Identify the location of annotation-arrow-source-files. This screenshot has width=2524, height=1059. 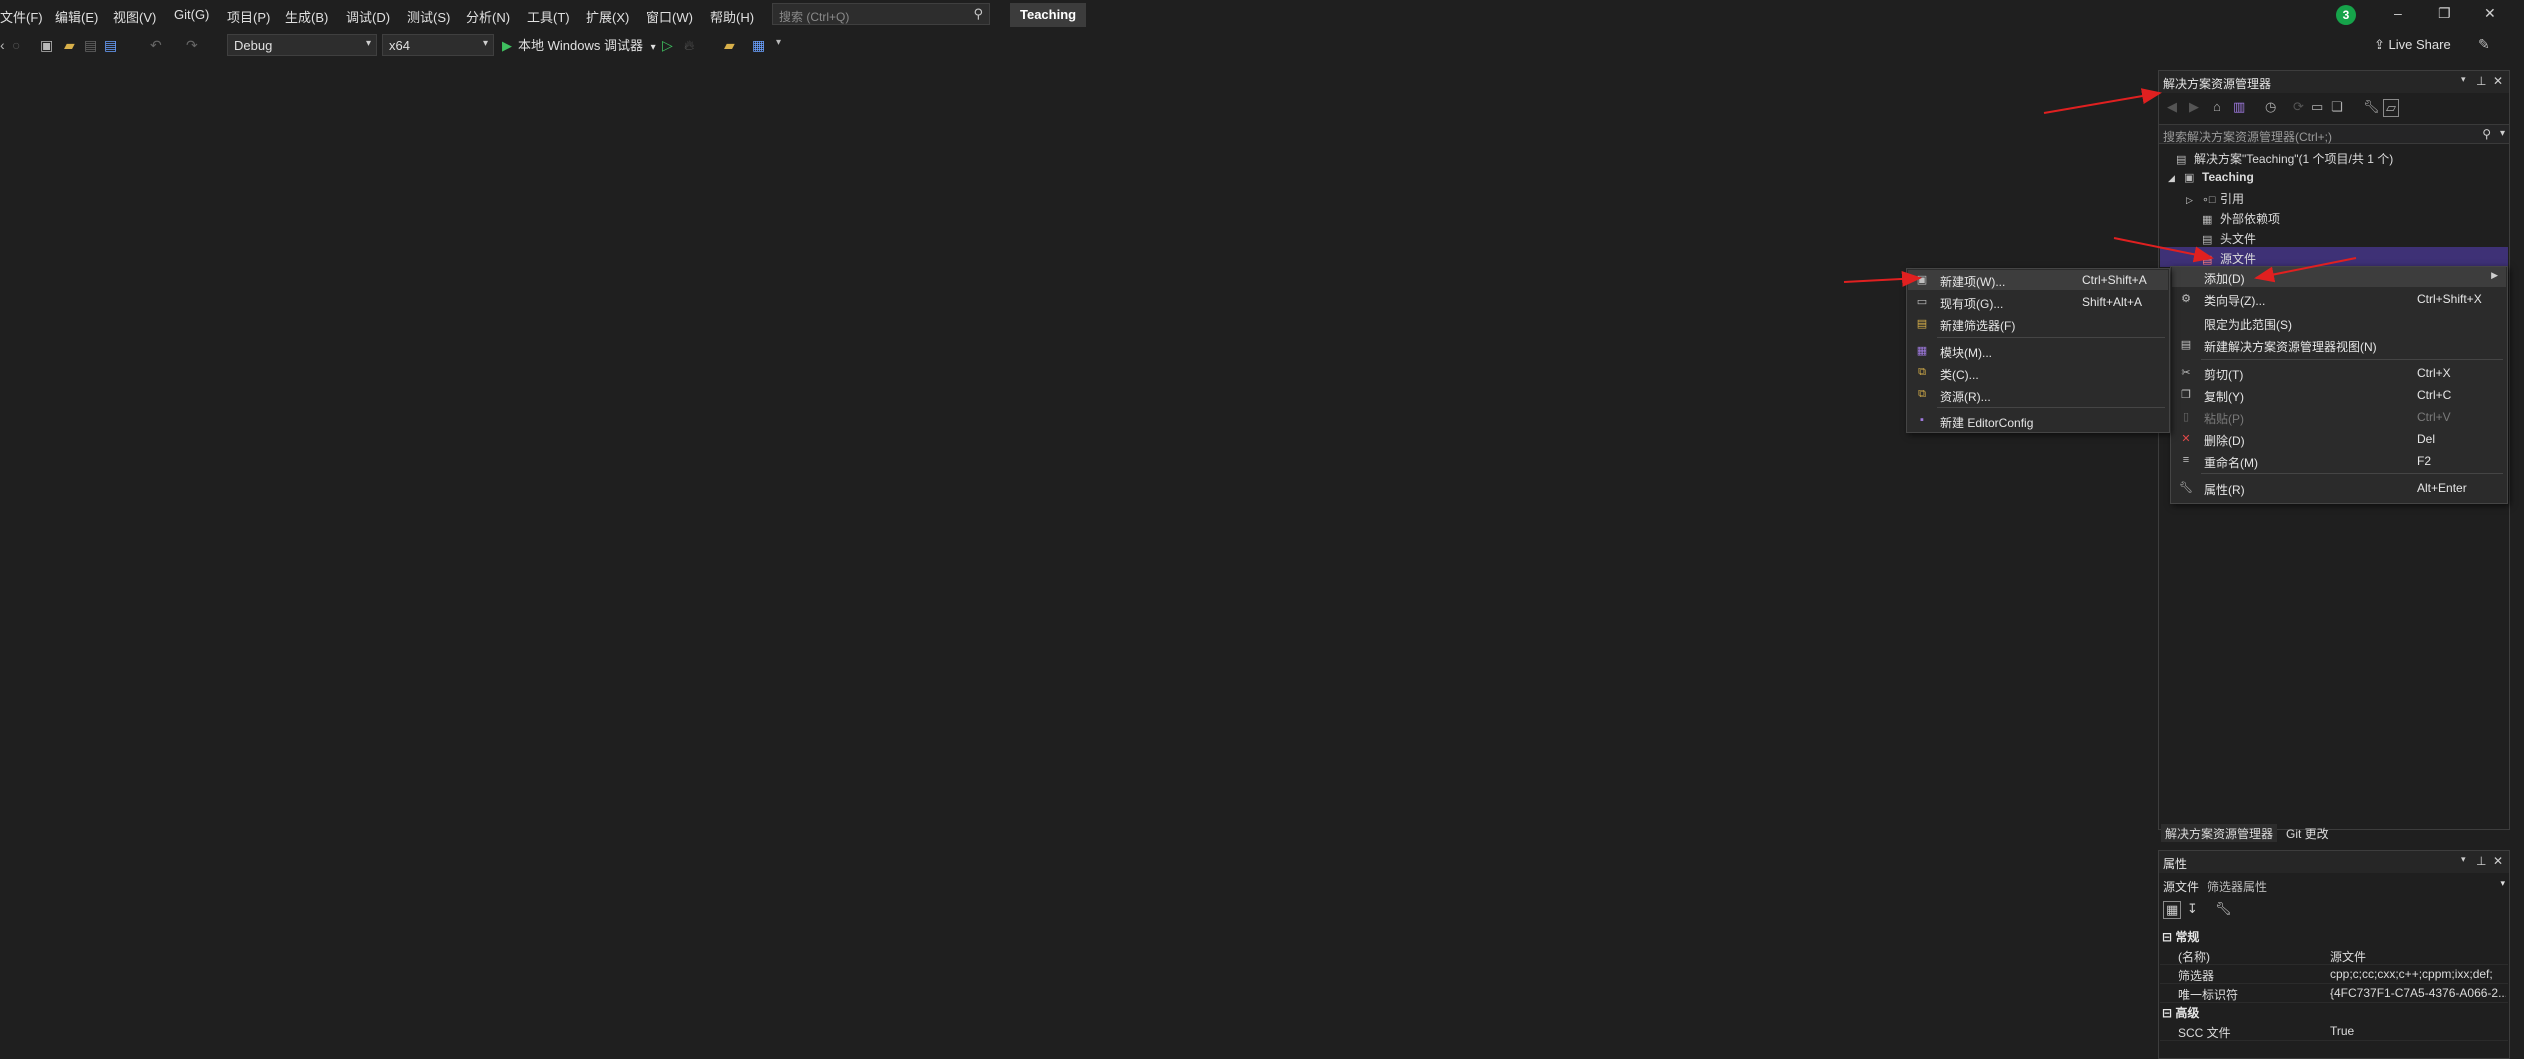
(2163, 250).